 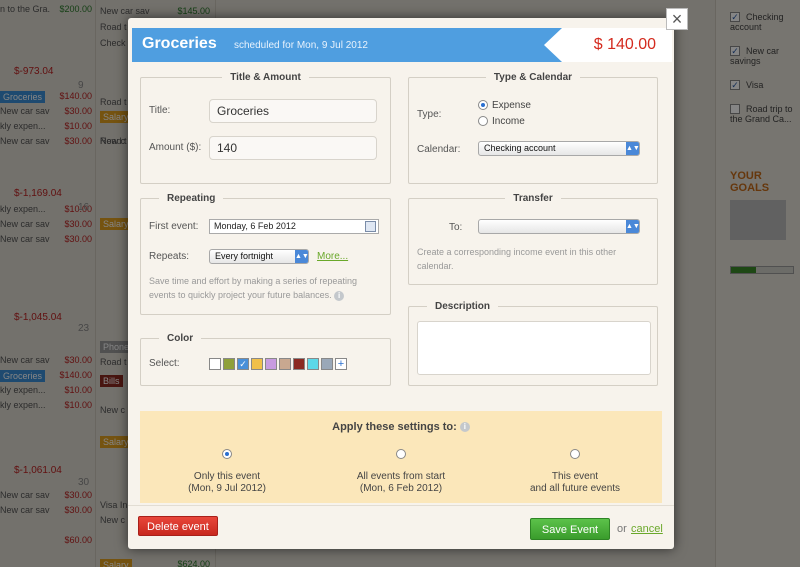 I want to click on calendar-icon, so click(x=370, y=226).